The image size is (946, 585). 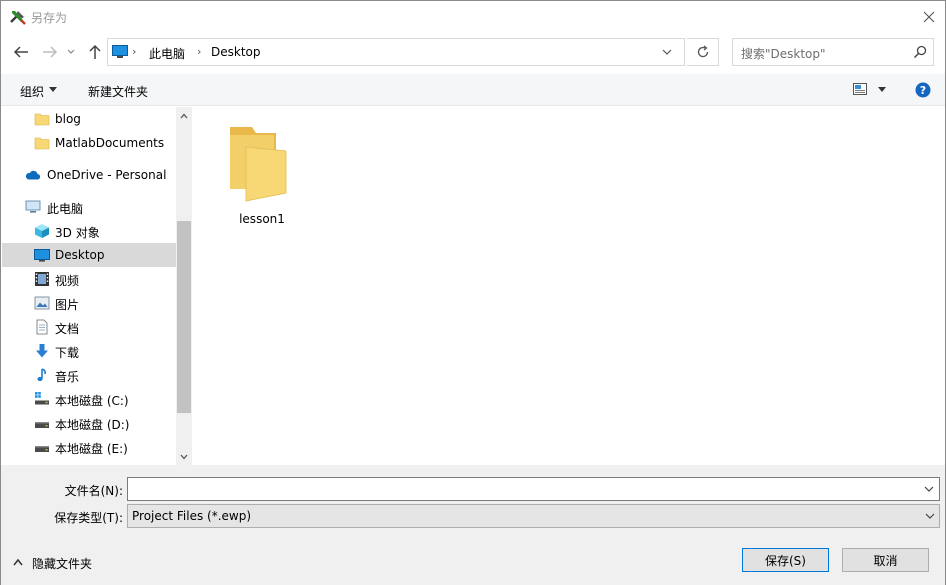 I want to click on file-name: lesson1, so click(x=262, y=219).